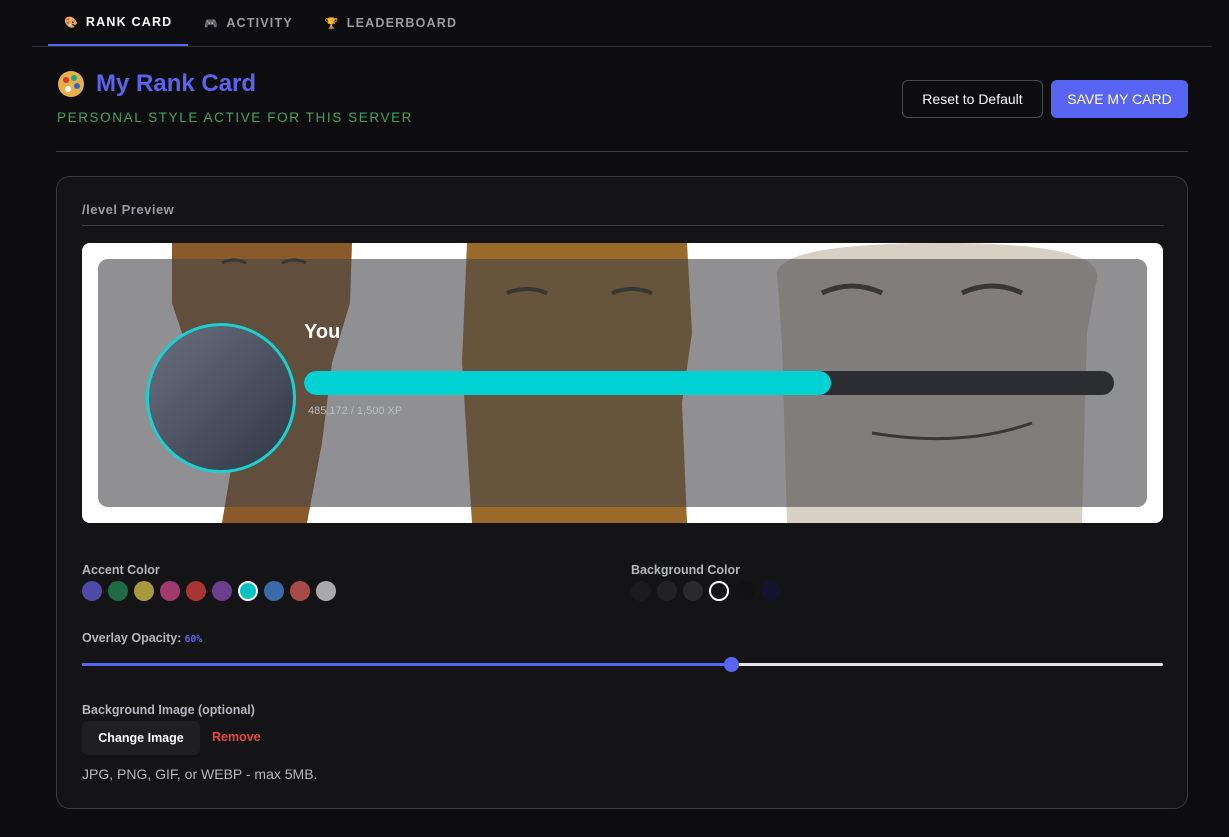  Describe the element at coordinates (141, 738) in the screenshot. I see `change-image-button: Change Image` at that location.